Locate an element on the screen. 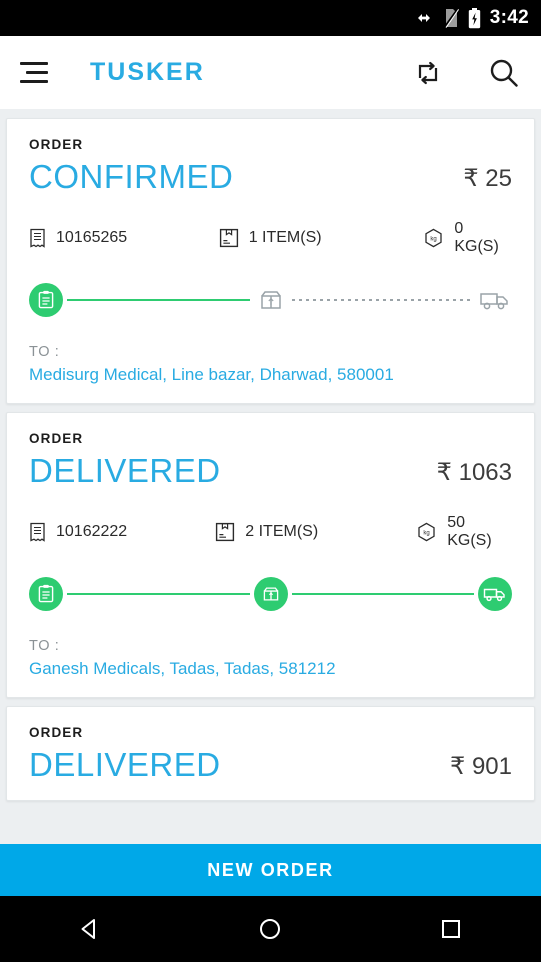 The image size is (541, 962). repeat-refresh-icon is located at coordinates (428, 73).